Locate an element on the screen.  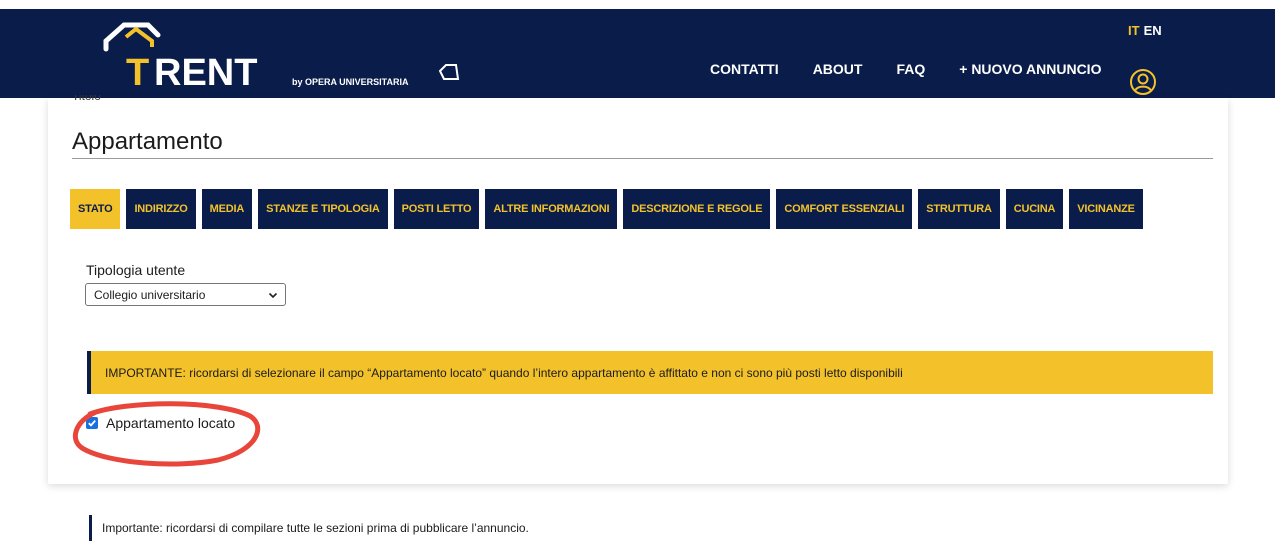
tab-vicinanze: VICINANZE is located at coordinates (1106, 209).